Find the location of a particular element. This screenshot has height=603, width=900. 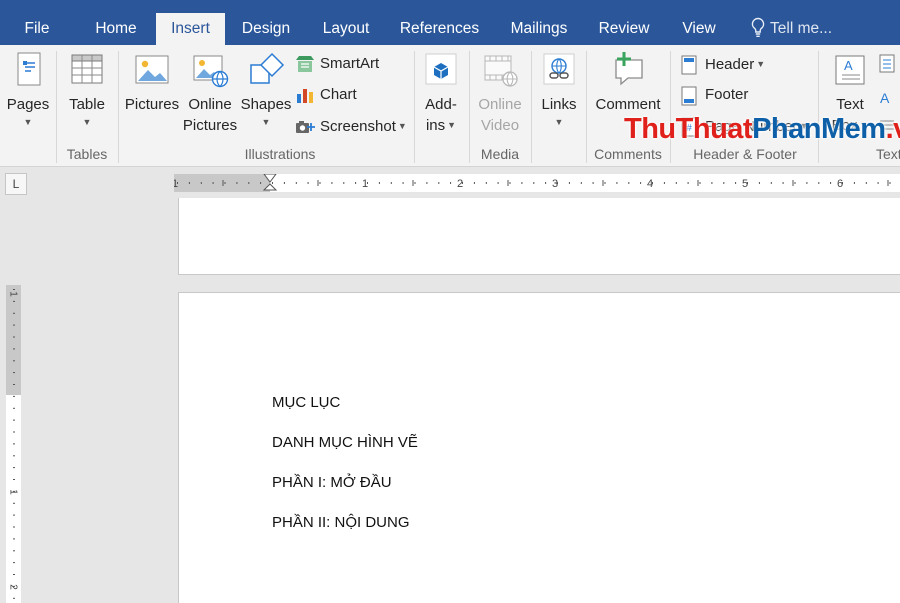

pages-button: Pages ▼ is located at coordinates (28, 89).